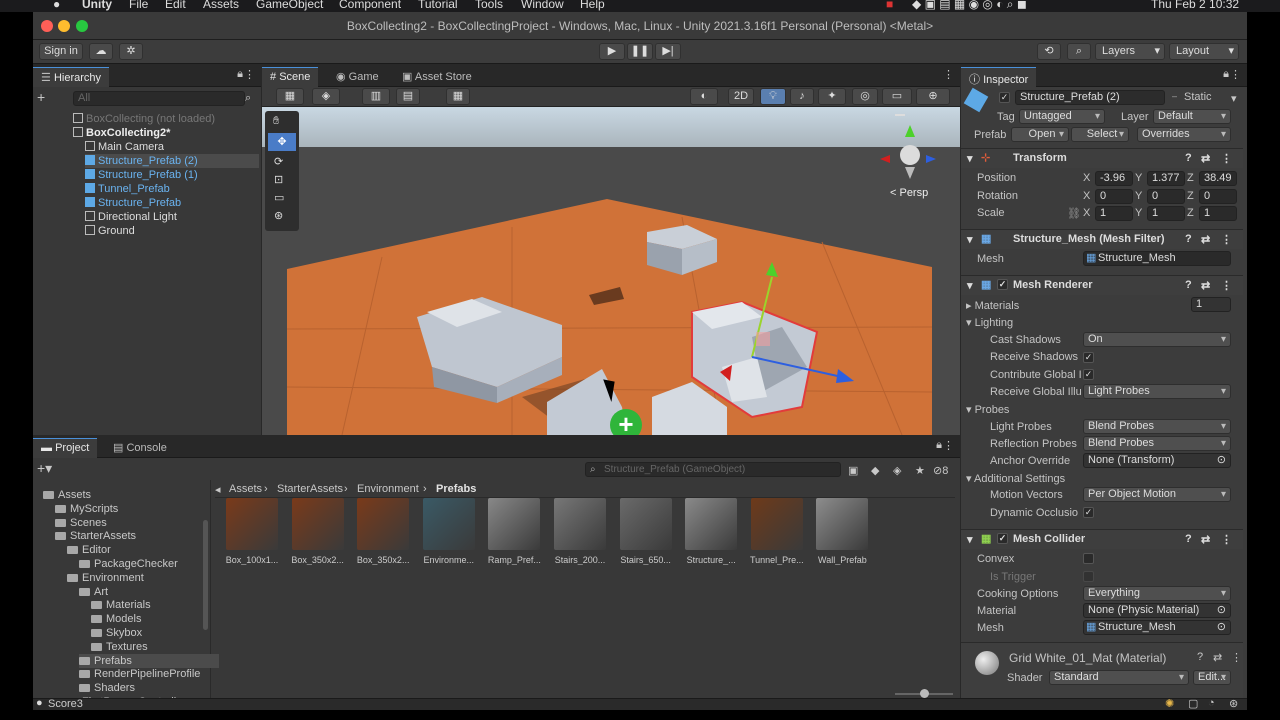  What do you see at coordinates (1157, 494) in the screenshot?
I see `motion-vectors-dropdown: Per Object Motion` at bounding box center [1157, 494].